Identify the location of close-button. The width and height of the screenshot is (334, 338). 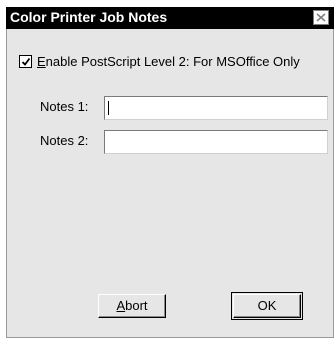
(321, 17).